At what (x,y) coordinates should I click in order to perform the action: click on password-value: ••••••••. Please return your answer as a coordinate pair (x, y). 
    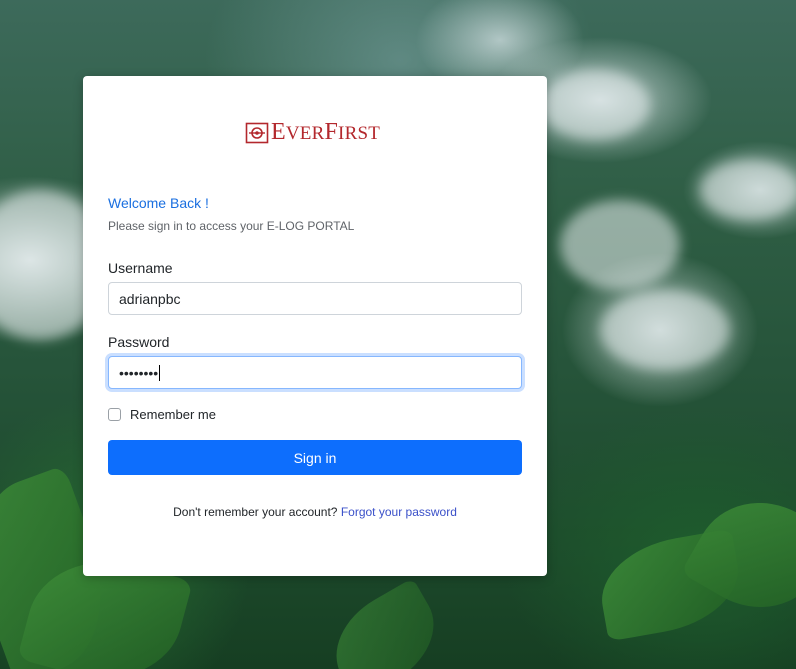
    Looking at the image, I should click on (139, 372).